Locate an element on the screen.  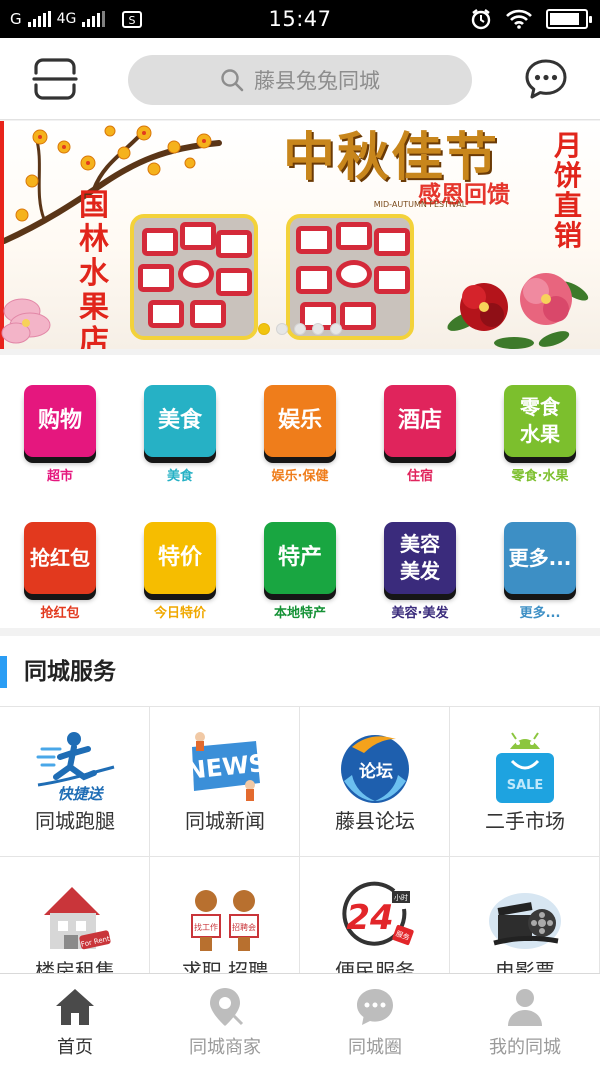
search-bar: 藤县兔兔同城 is located at coordinates (300, 80).